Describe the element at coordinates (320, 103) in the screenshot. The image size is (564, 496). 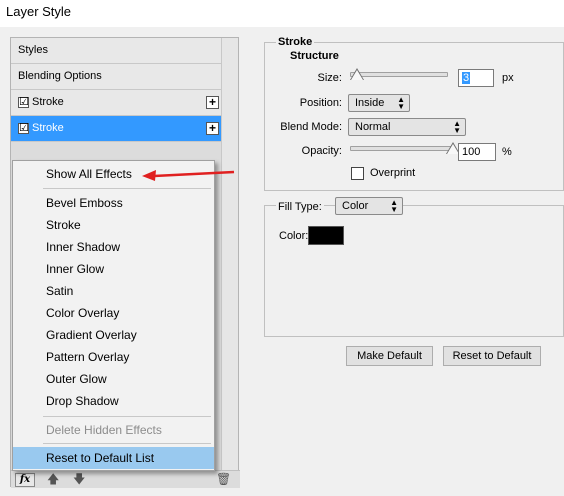
I see `position-label: Position:` at that location.